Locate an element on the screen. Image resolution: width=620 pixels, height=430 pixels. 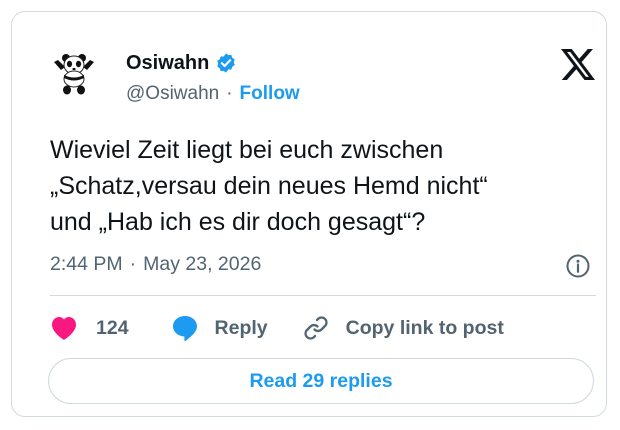
tweet-date: May 23, 2026 is located at coordinates (202, 263).